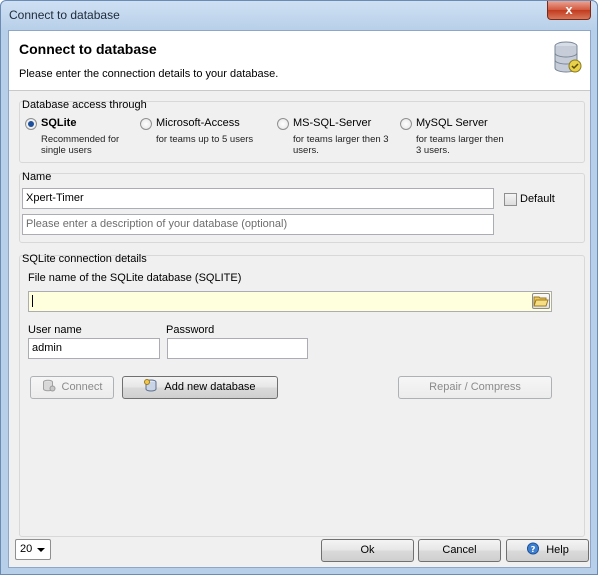  Describe the element at coordinates (198, 123) in the screenshot. I see `radio-access-label: Microsoft-Access` at that location.